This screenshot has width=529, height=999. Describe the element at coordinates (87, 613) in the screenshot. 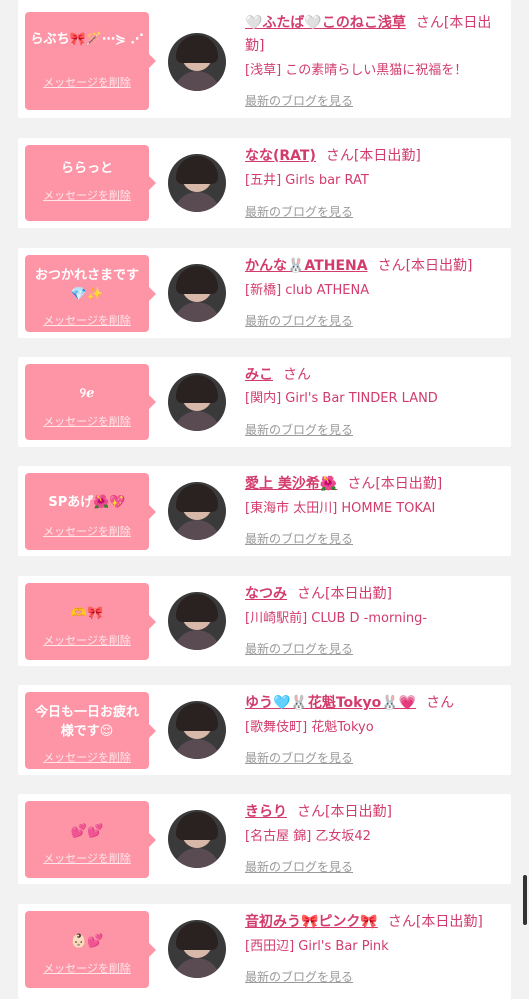

I see `message-text: 🫶🎀` at that location.